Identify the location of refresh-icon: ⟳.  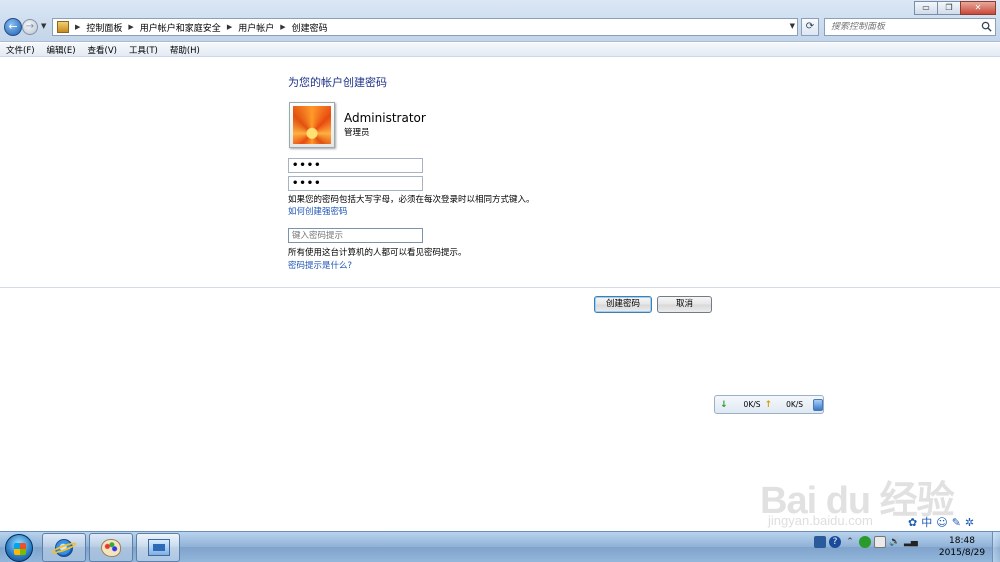
(810, 26).